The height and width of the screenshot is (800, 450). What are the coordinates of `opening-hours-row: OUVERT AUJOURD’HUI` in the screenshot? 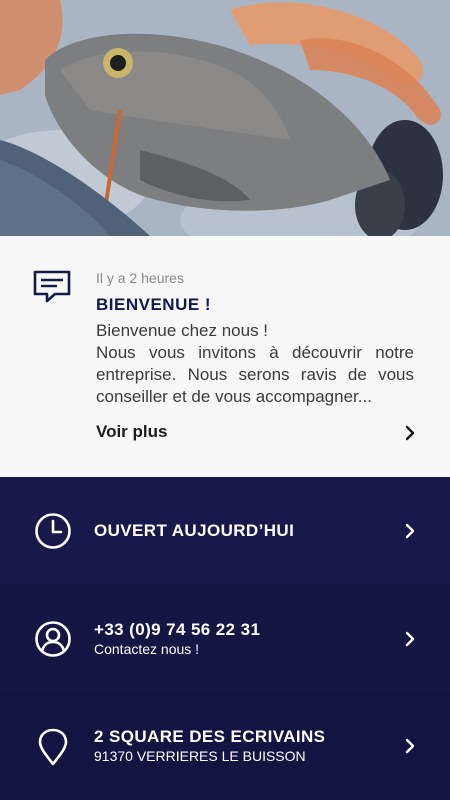 It's located at (225, 531).